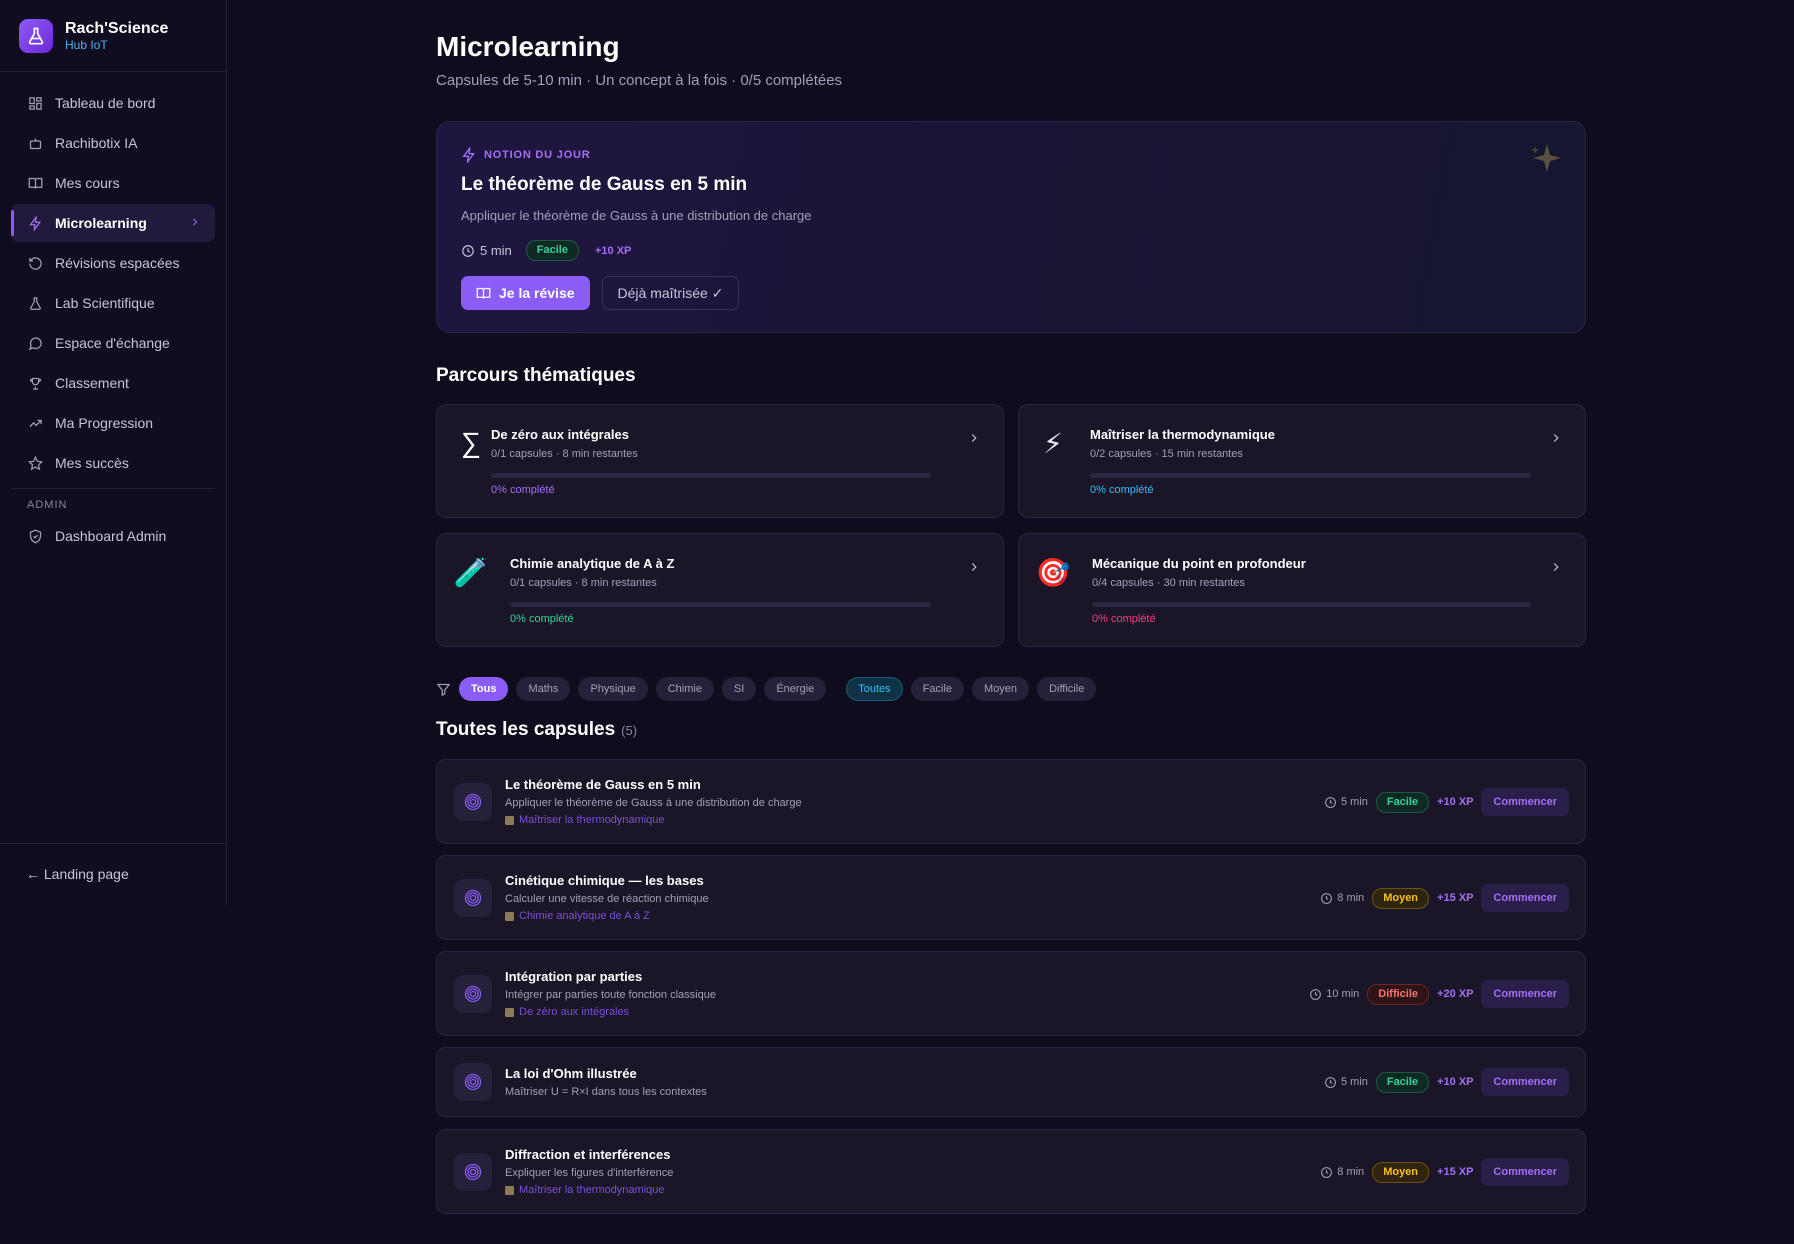  What do you see at coordinates (613, 689) in the screenshot?
I see `filter-subject-physique: Physique` at bounding box center [613, 689].